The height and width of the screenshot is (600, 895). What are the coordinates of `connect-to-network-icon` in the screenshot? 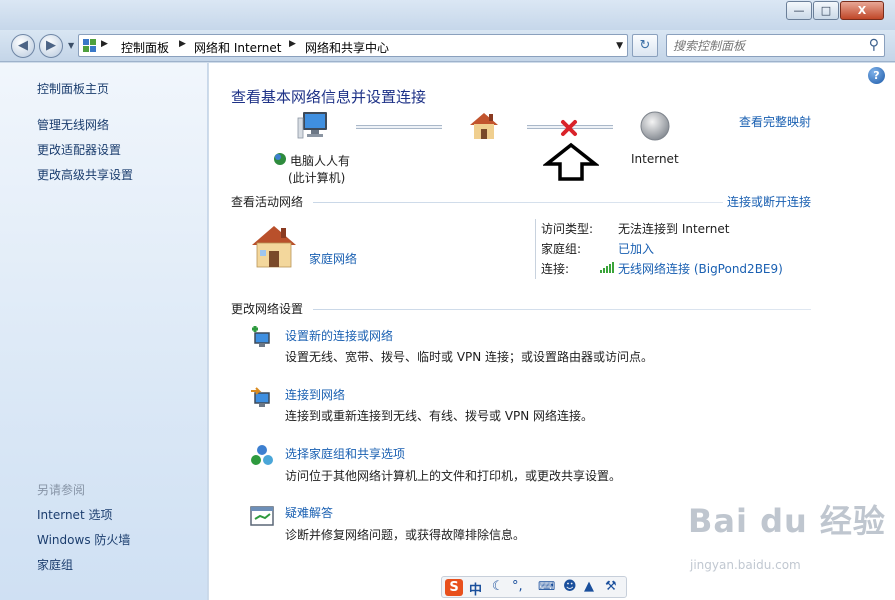 It's located at (260, 397).